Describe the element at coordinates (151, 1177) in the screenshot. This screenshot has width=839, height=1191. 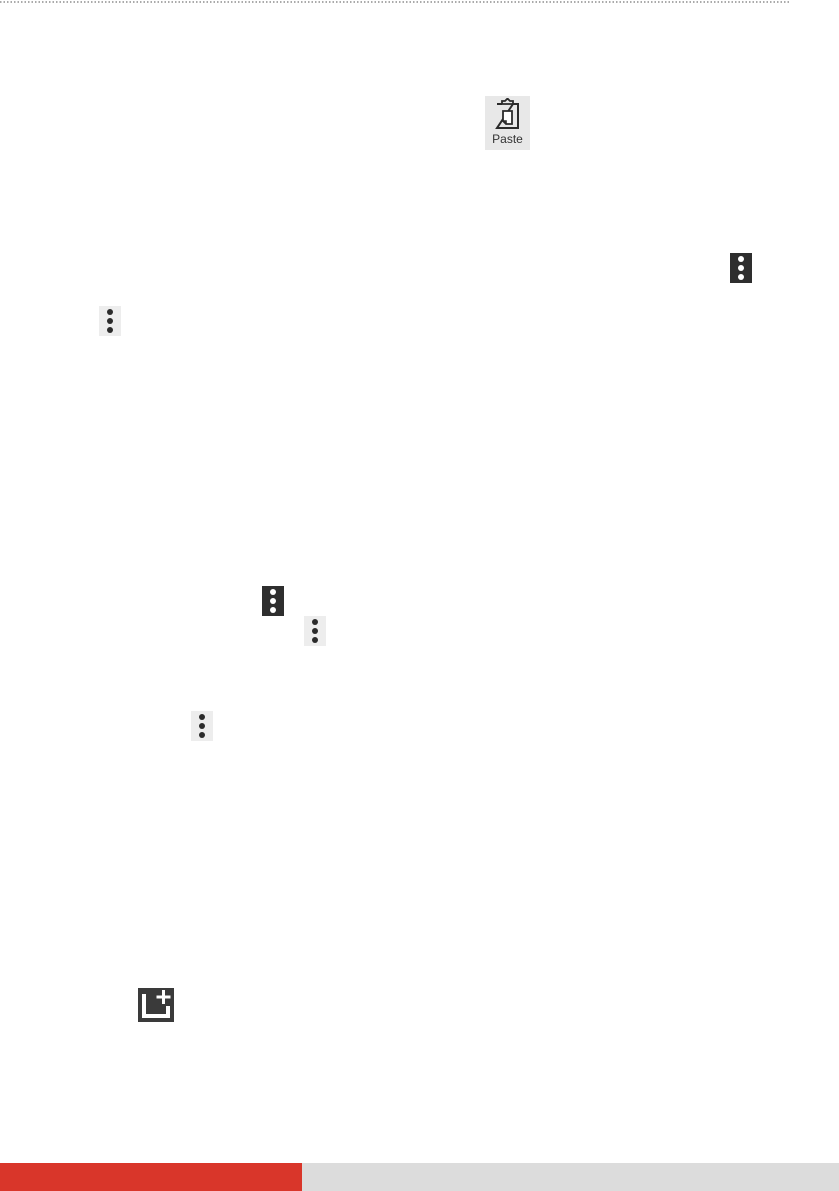
I see `footer-progress-fill` at that location.